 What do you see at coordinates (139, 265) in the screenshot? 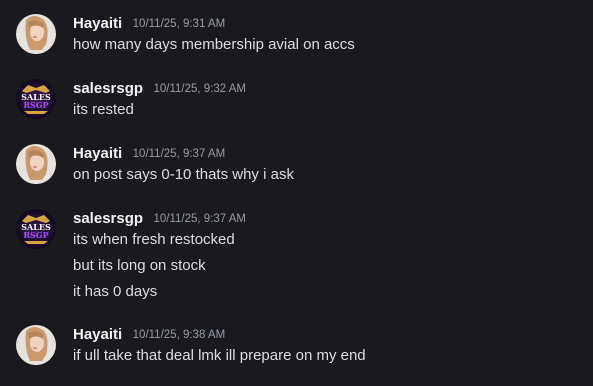
I see `message-text: but its long on stock` at bounding box center [139, 265].